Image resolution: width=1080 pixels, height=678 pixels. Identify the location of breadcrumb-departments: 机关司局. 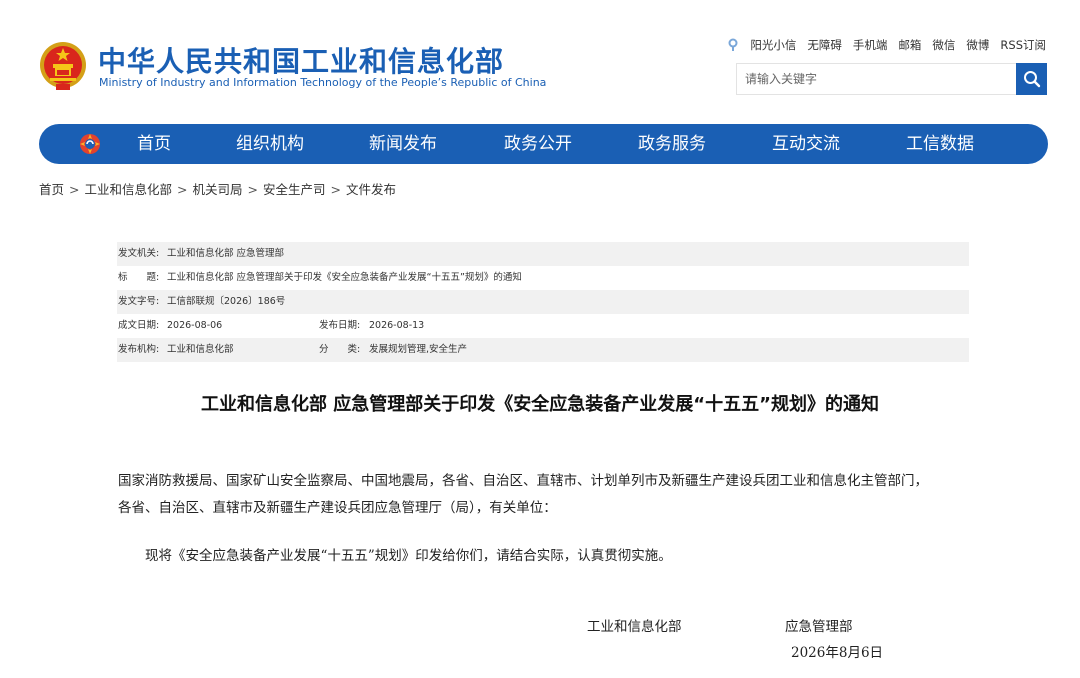
(218, 189).